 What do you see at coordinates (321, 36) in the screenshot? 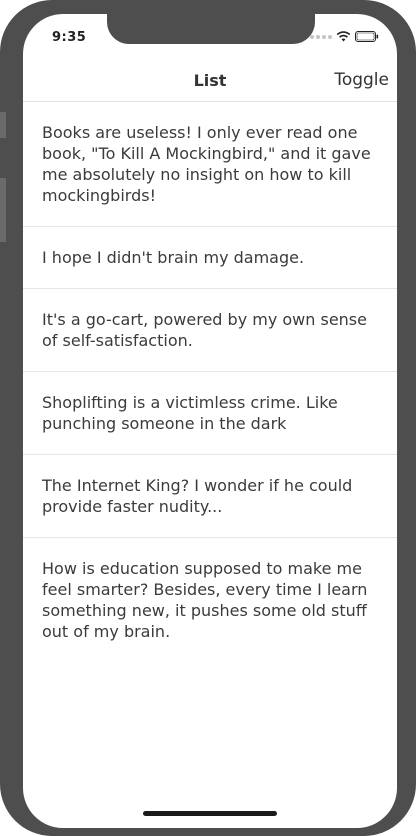
I see `signal-icon` at bounding box center [321, 36].